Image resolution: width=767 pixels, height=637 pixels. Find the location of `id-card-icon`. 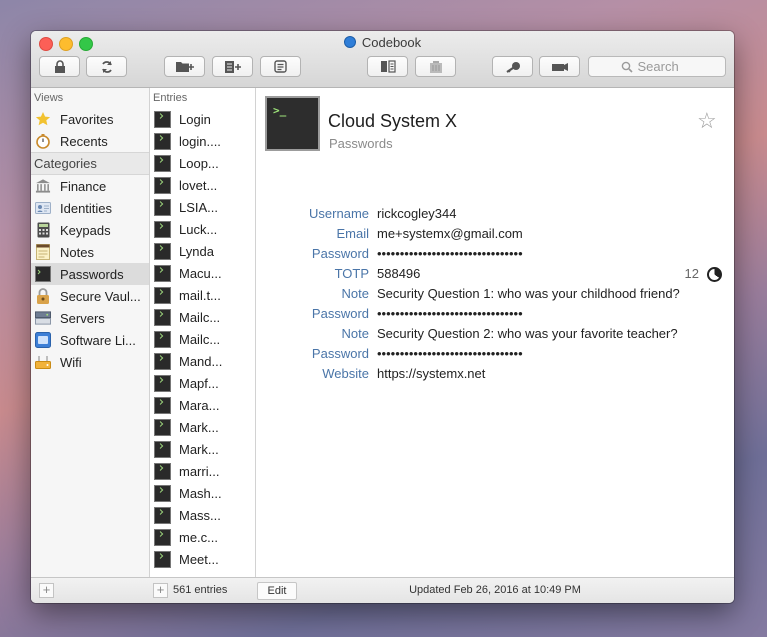

id-card-icon is located at coordinates (43, 208).